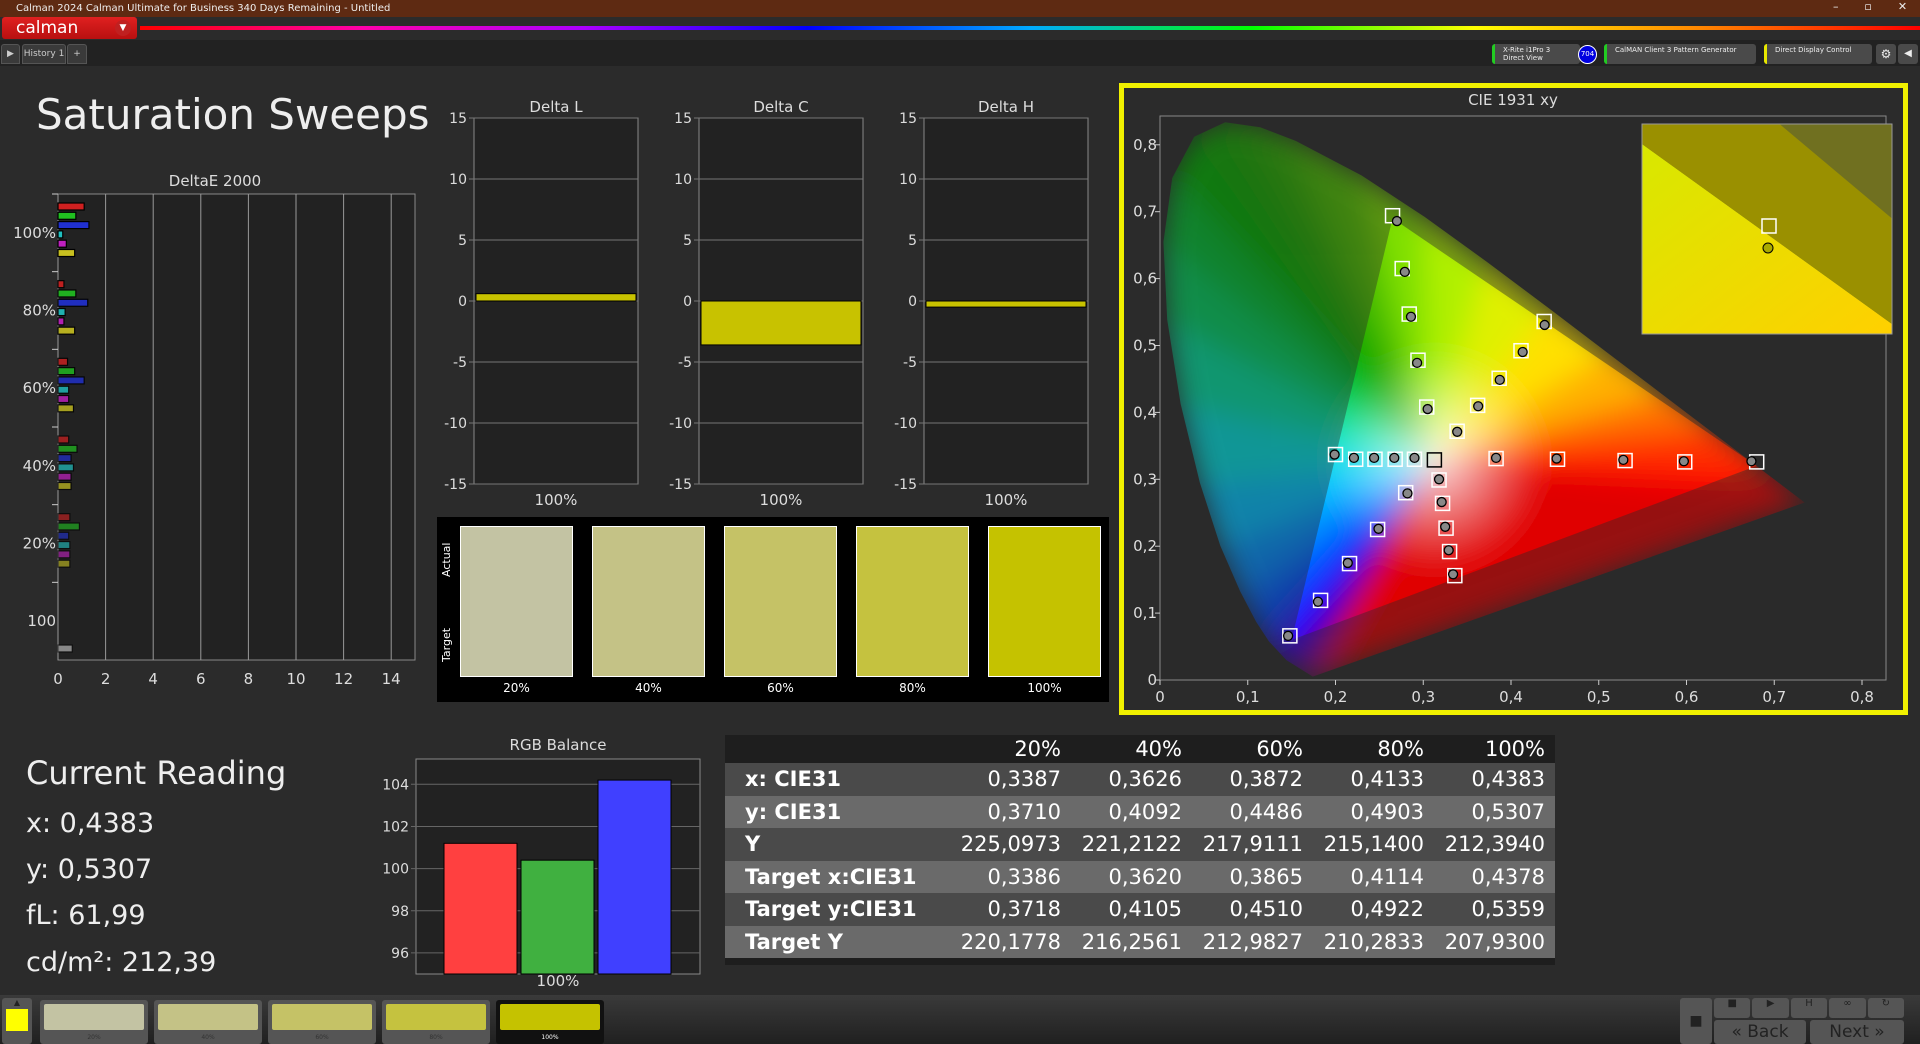 The height and width of the screenshot is (1044, 1920). I want to click on x-tick-label: 10, so click(295, 679).